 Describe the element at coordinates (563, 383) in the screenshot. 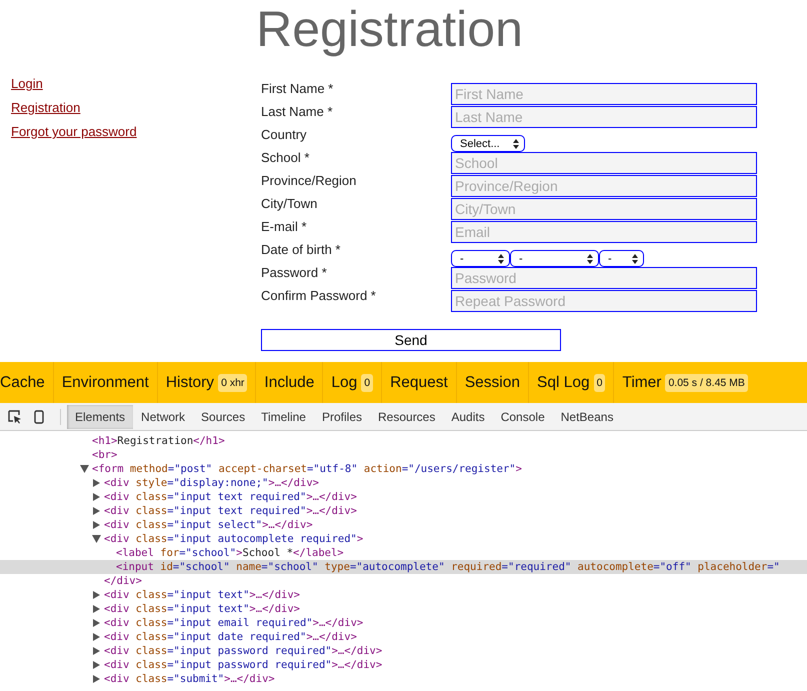

I see `debug-tab-label: Sql Log` at that location.